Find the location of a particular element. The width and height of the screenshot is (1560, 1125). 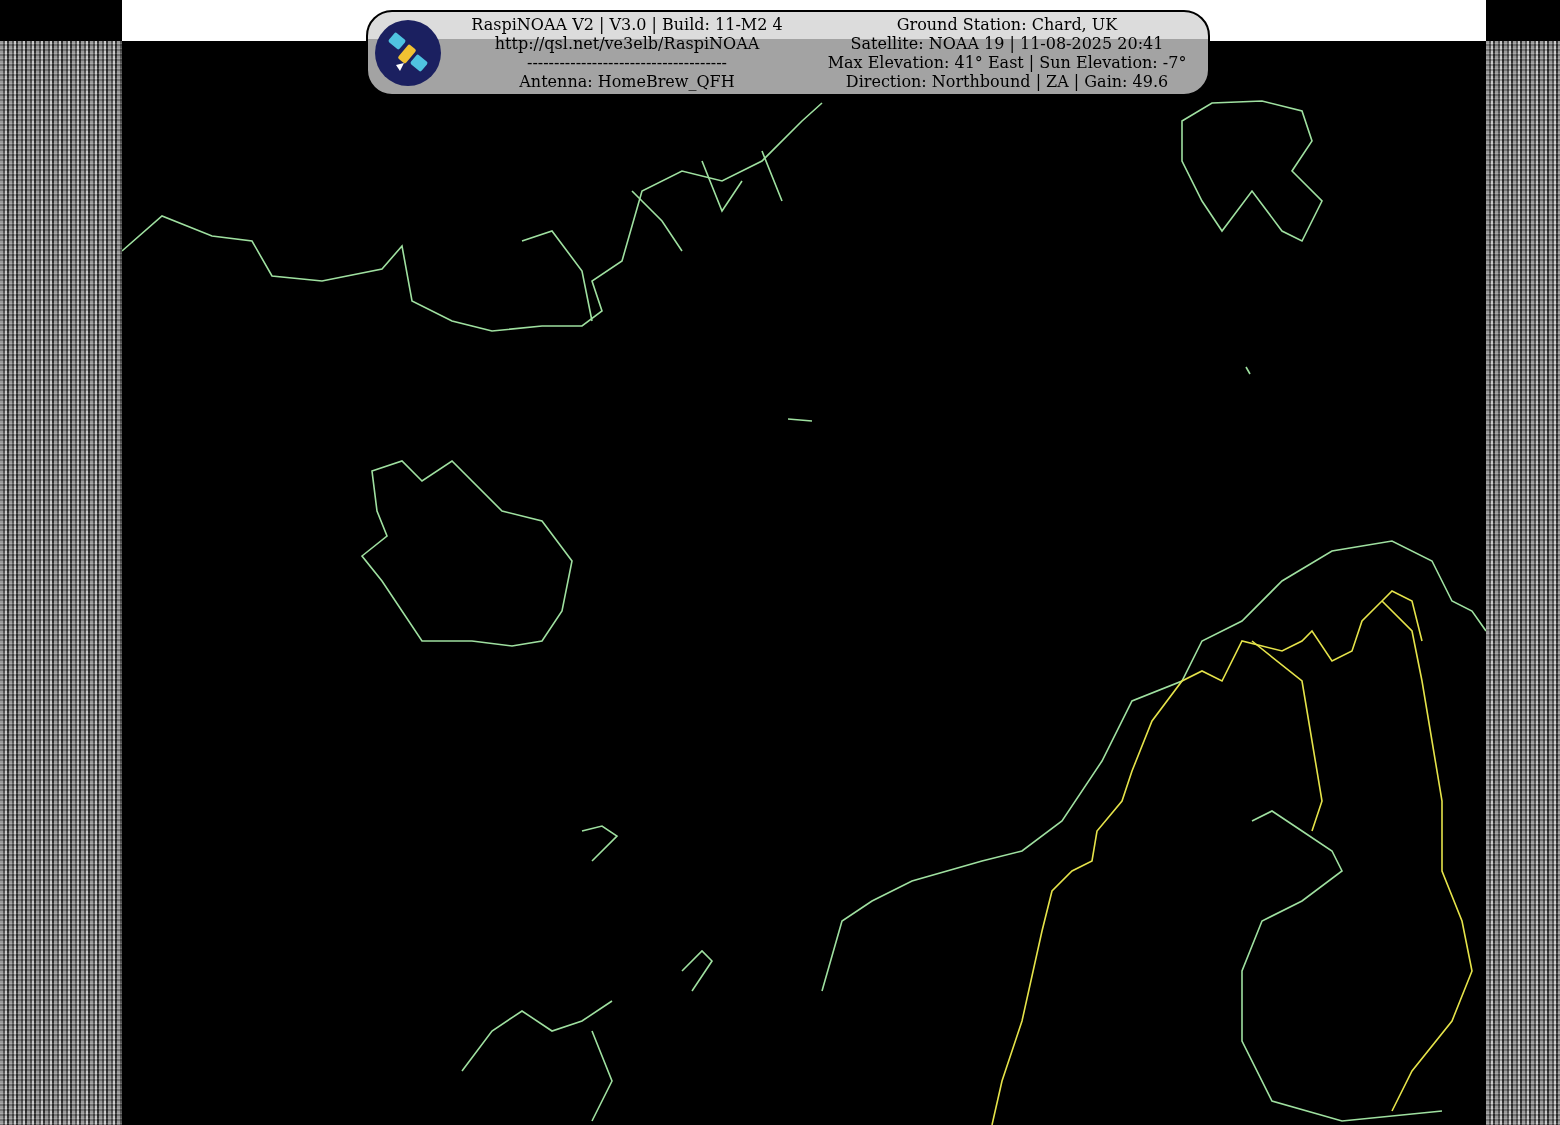

header-text: Satellite: NOAA 19 | 11-08-2025 20:41 is located at coordinates (1007, 43).